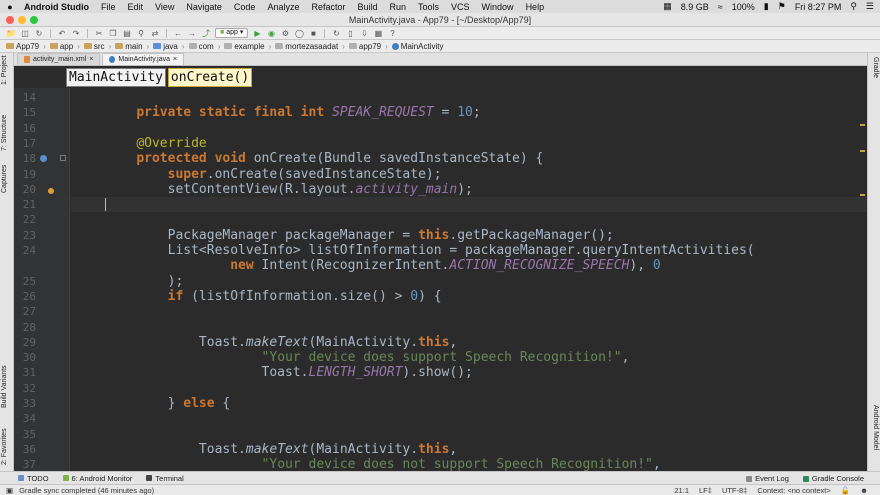  Describe the element at coordinates (367, 7) in the screenshot. I see `menu-build: Build` at that location.